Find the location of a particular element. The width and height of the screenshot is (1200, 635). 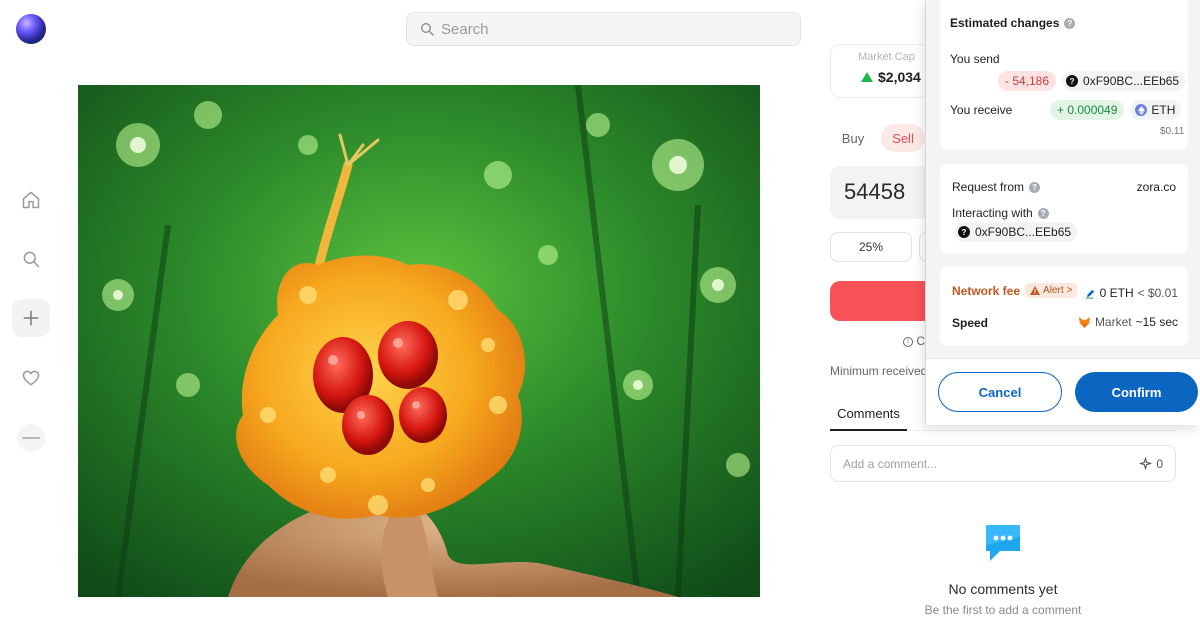

chat-bubble-icon is located at coordinates (1003, 543).